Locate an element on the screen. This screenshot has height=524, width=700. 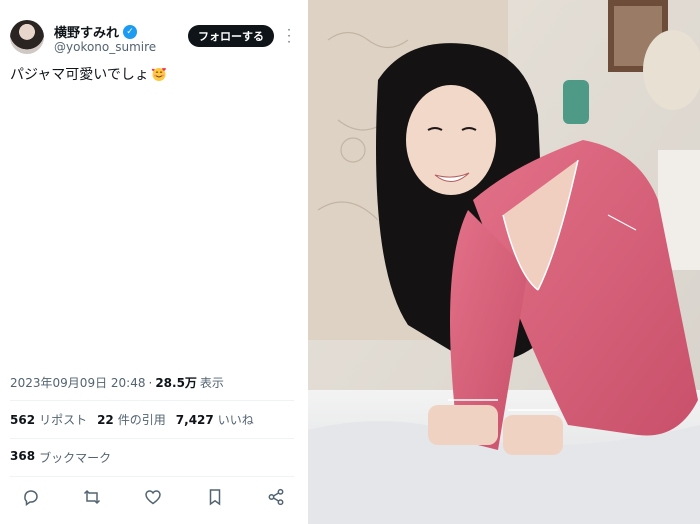
tweet-text: パジャマ可愛いでしょ is located at coordinates (79, 75).